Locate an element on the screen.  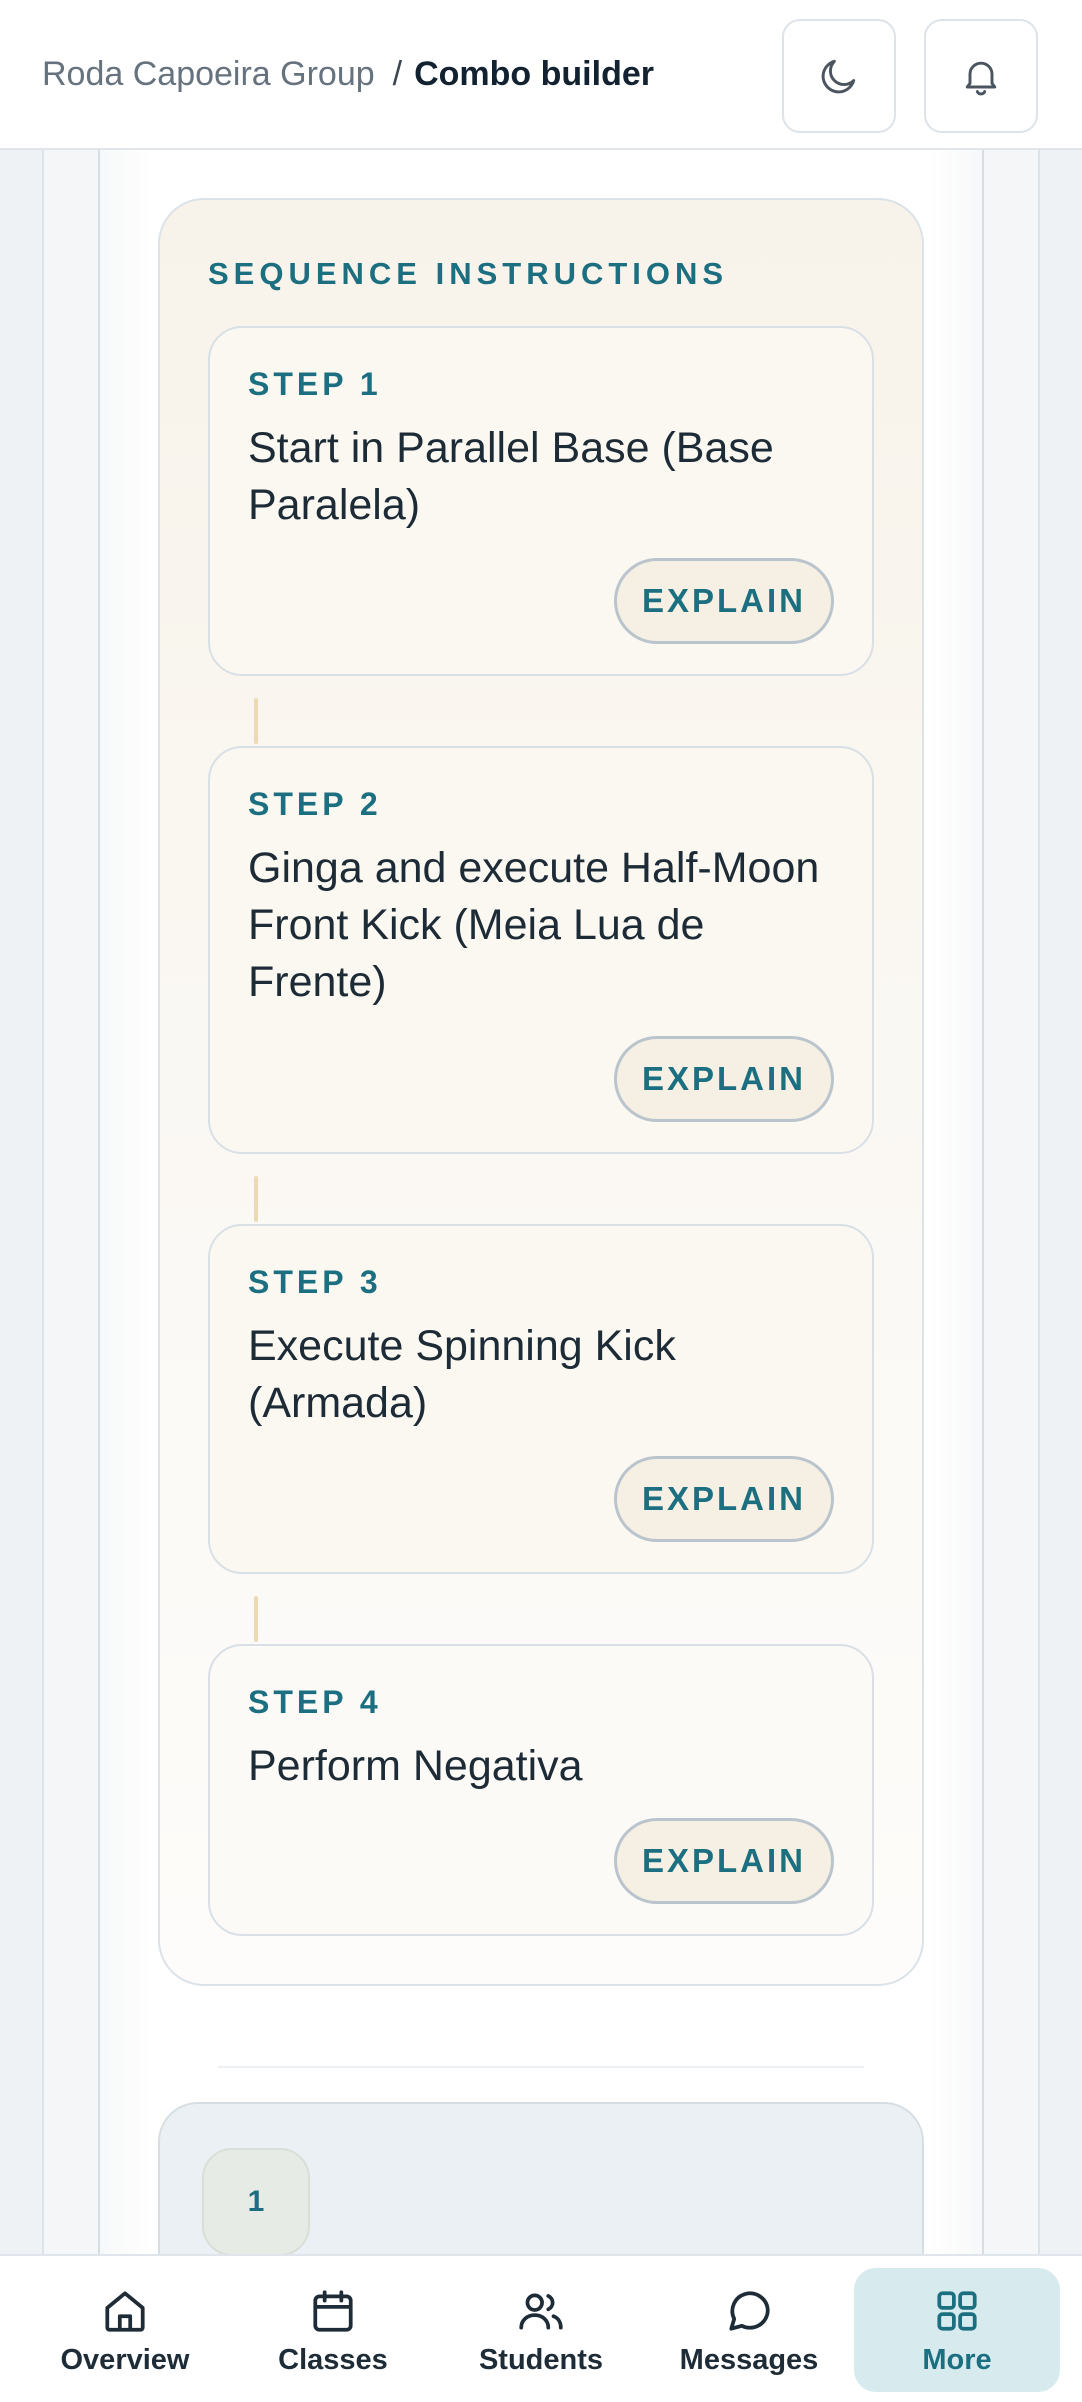
nav-item-overview: Overview is located at coordinates (125, 2330).